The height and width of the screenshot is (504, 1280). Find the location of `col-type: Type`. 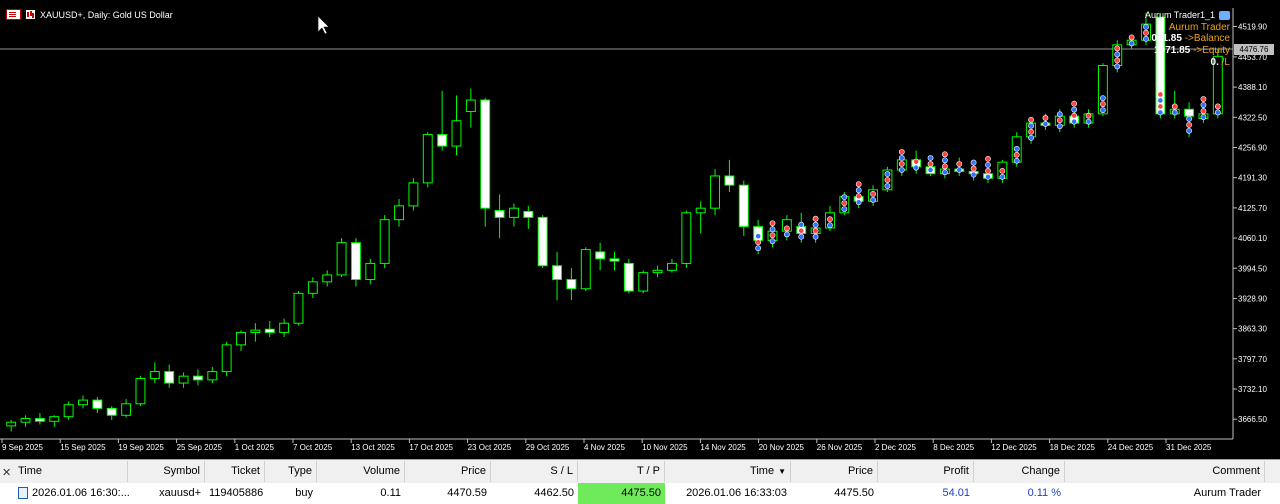

col-type: Type is located at coordinates (291, 471).